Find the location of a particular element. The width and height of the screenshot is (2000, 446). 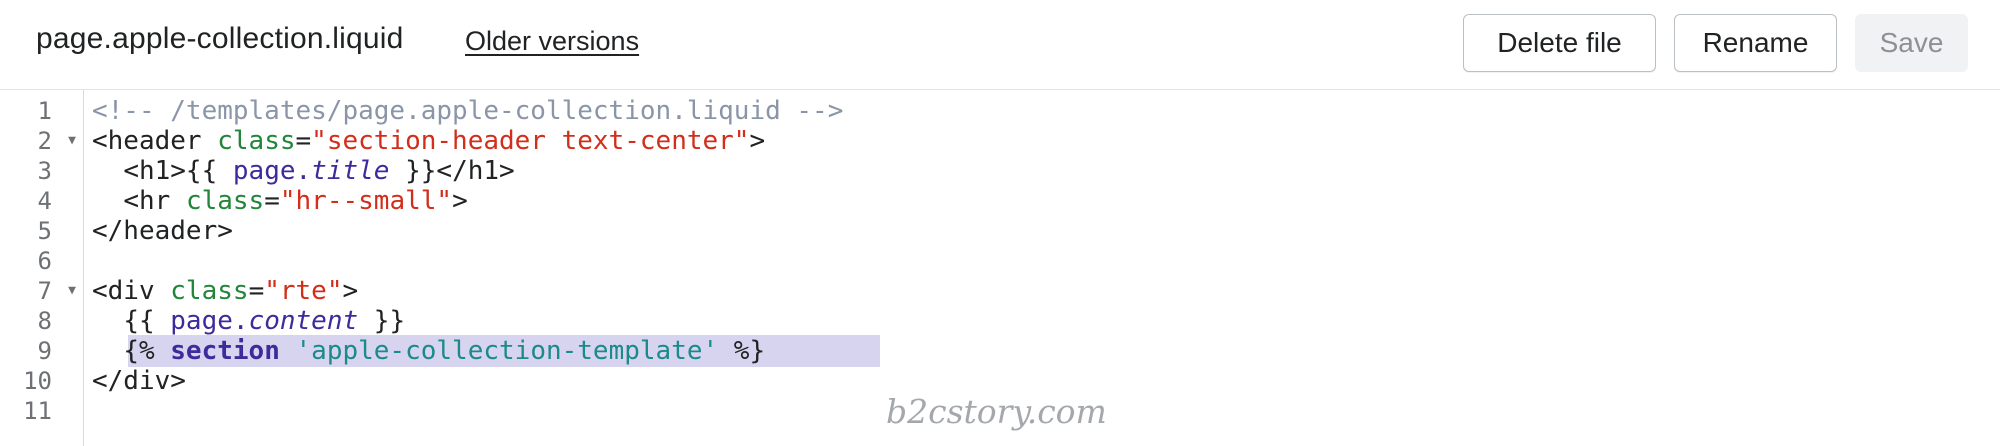

line-number: 5 is located at coordinates (44, 231).